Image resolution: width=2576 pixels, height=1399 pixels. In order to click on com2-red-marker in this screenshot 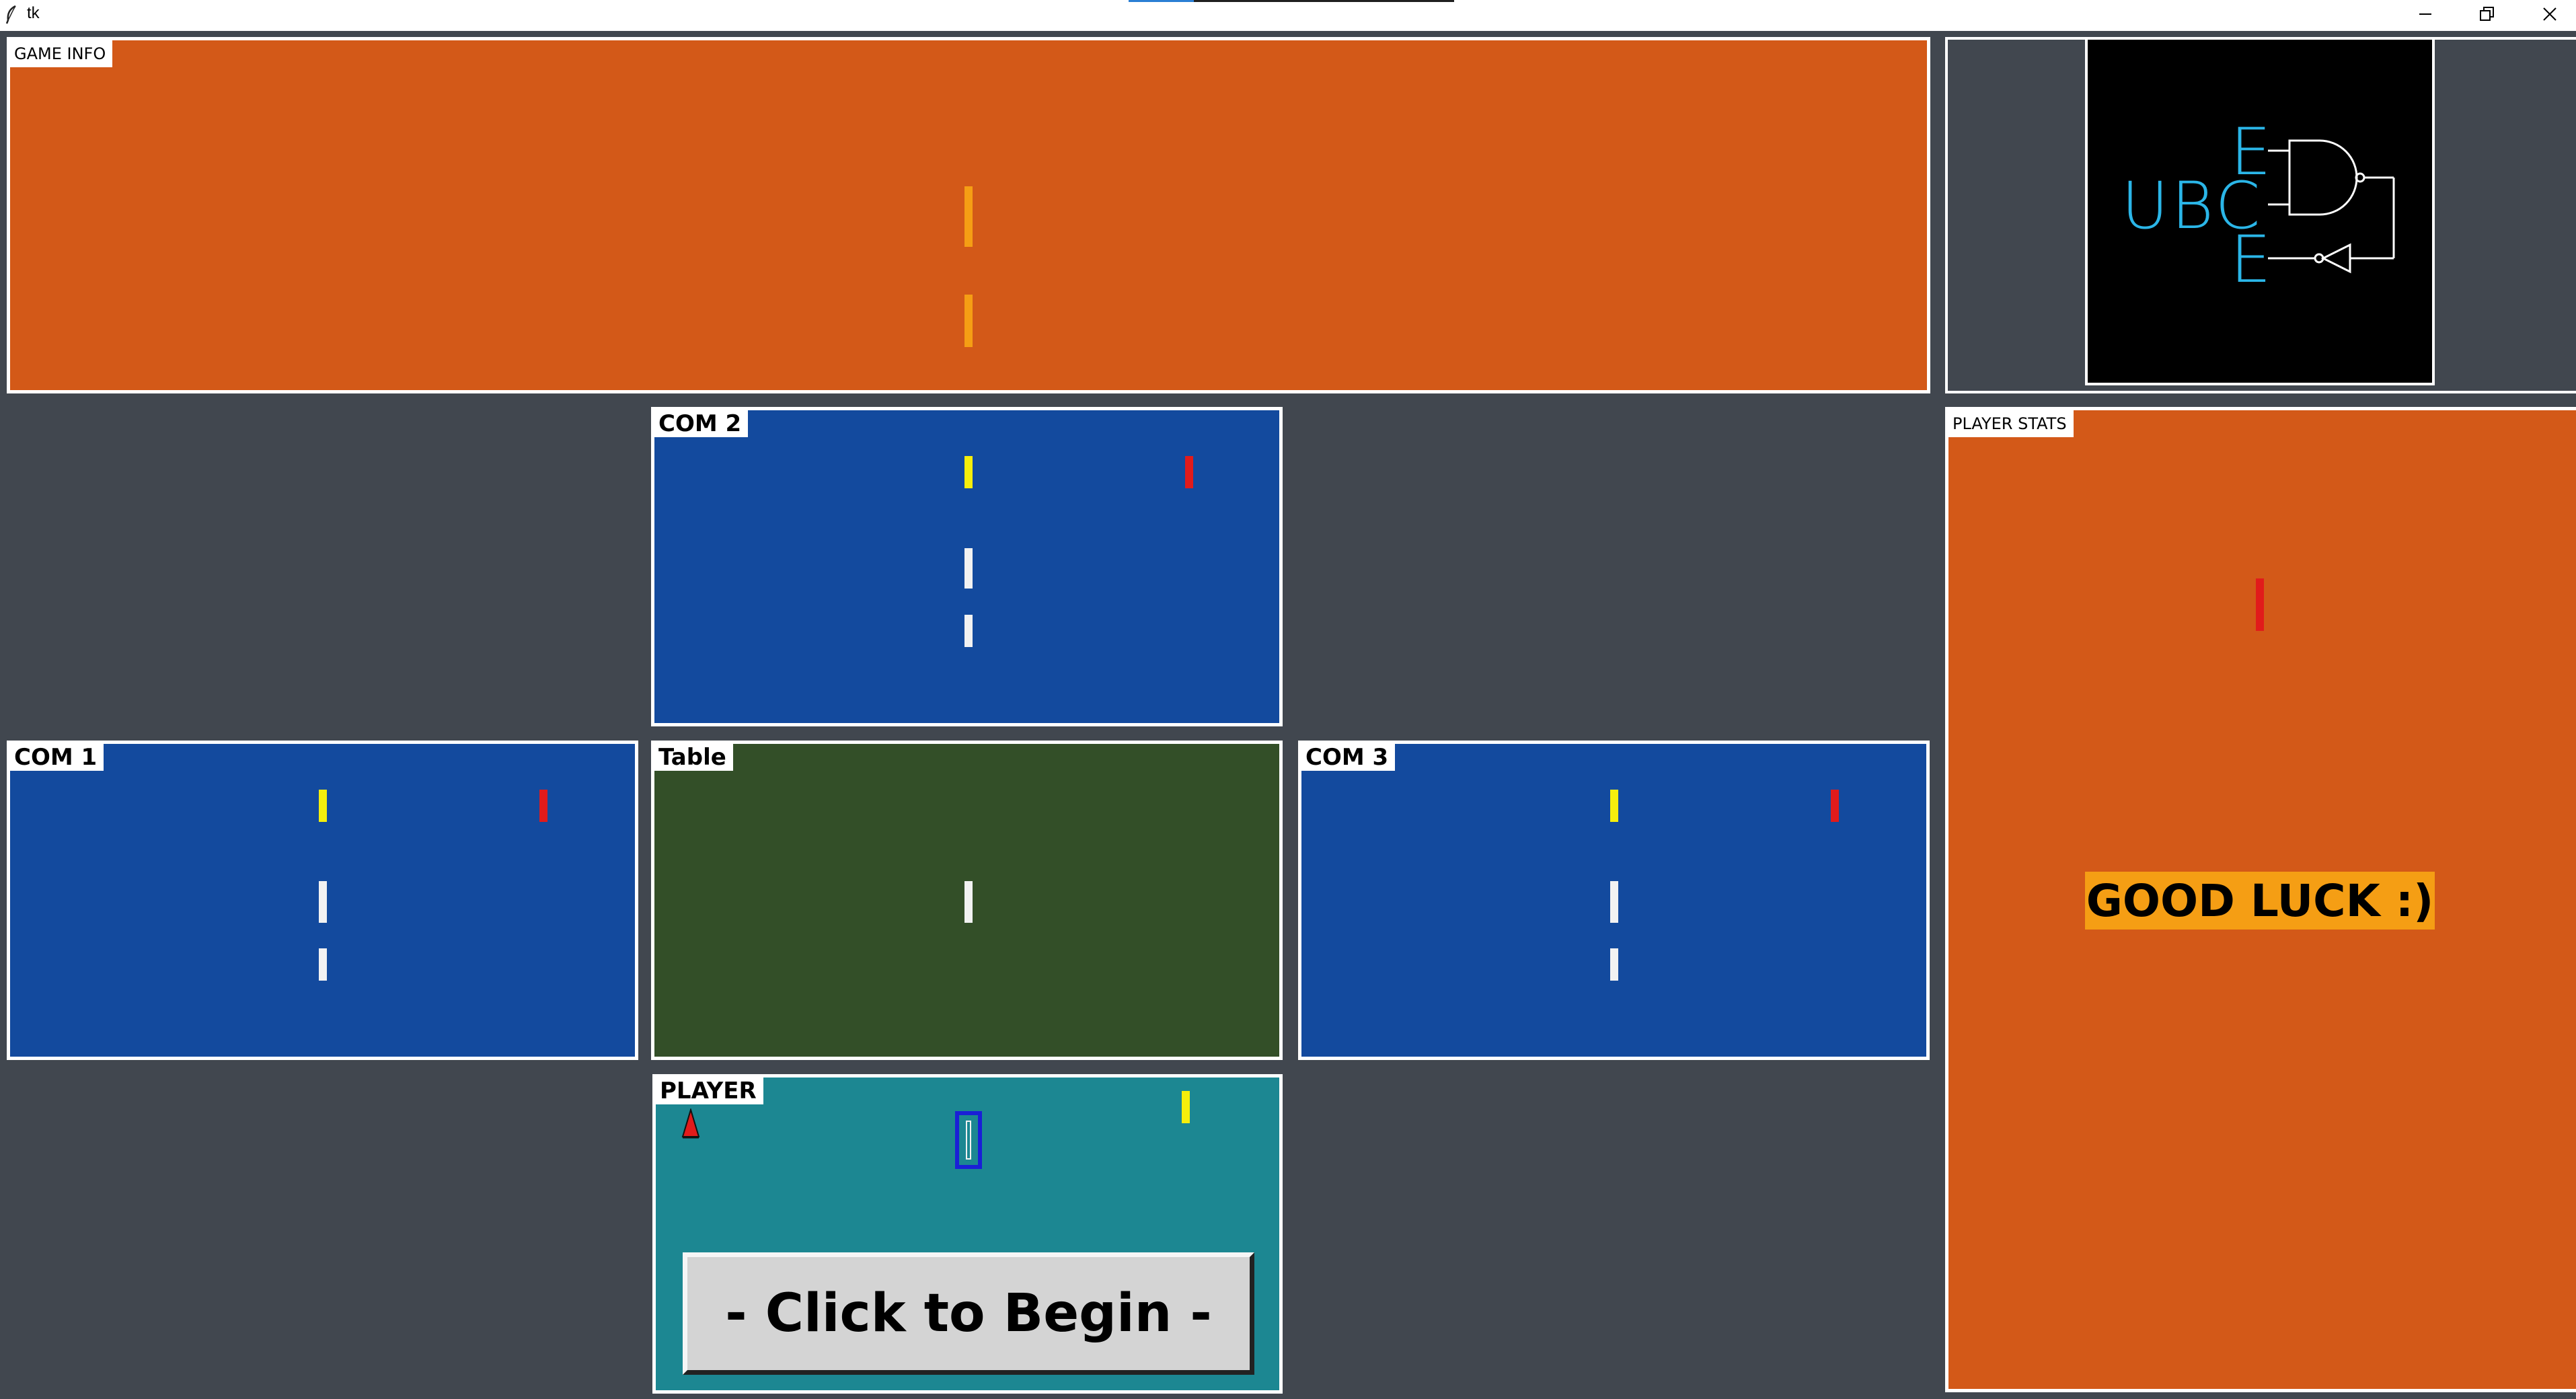, I will do `click(1189, 472)`.